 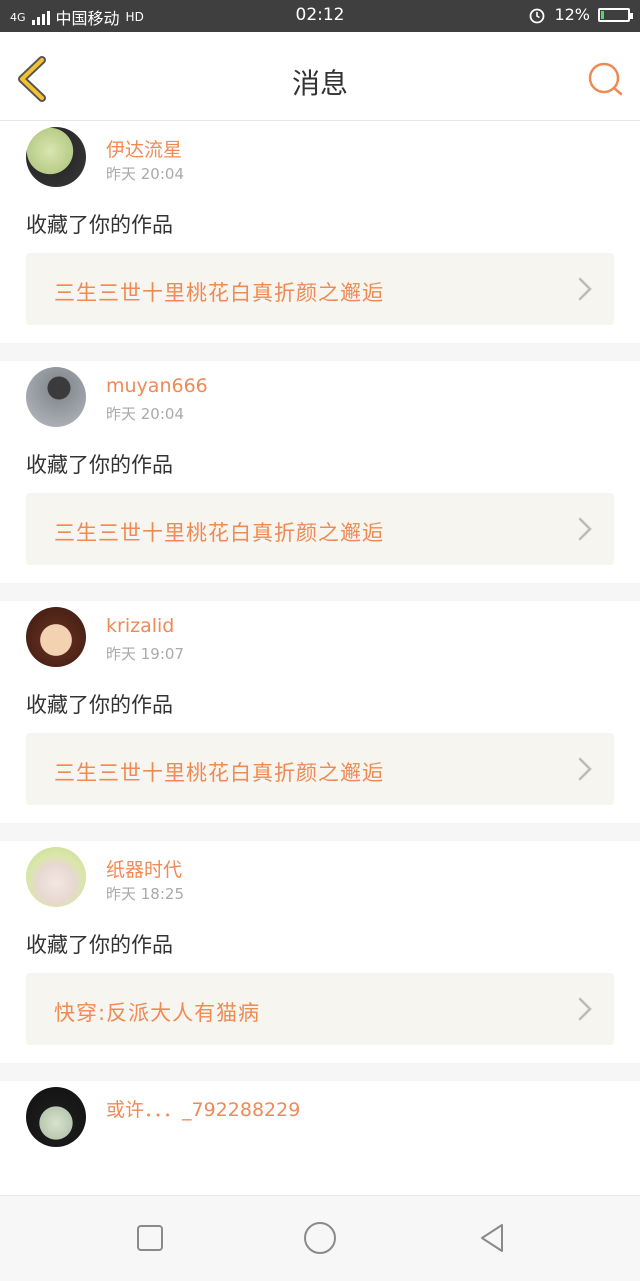 What do you see at coordinates (157, 1013) in the screenshot?
I see `work-title: 快穿:反派大人有猫病` at bounding box center [157, 1013].